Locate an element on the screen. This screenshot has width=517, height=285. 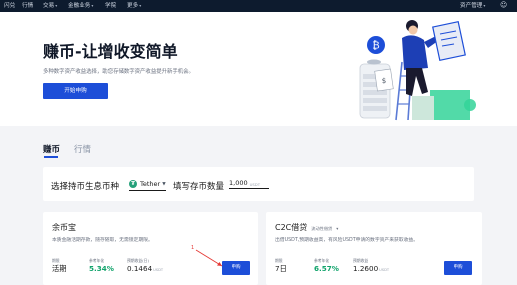
top-navbar: 闪兑 行情 交易▾ 金融业务▾ 学院 更多▾ 资产管理▾ ☺ is located at coordinates (258, 6).